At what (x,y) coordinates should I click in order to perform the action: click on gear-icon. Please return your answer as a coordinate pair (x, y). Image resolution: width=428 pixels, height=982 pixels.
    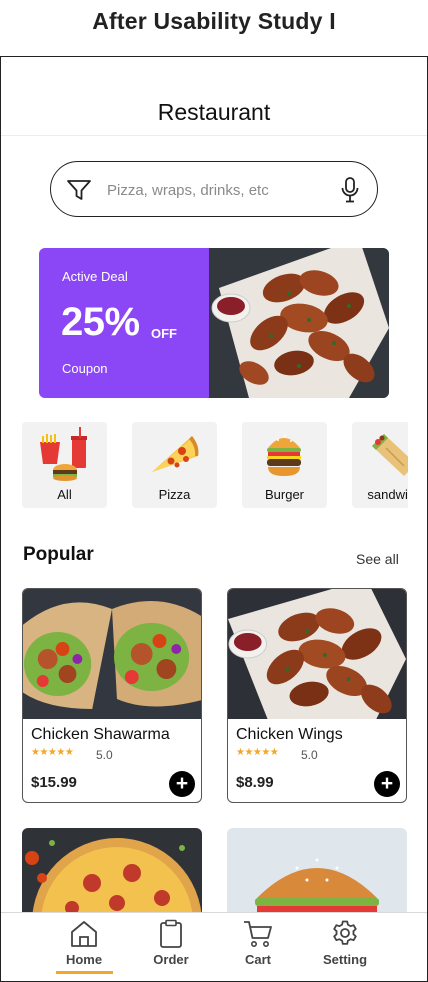
    Looking at the image, I should click on (345, 932).